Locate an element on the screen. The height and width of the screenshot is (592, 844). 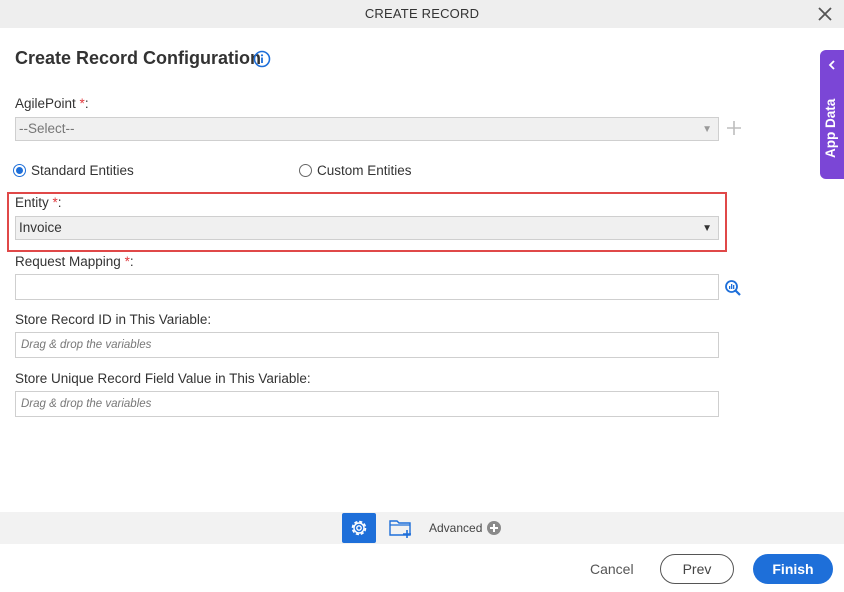
cancel-button: Cancel is located at coordinates (612, 569).